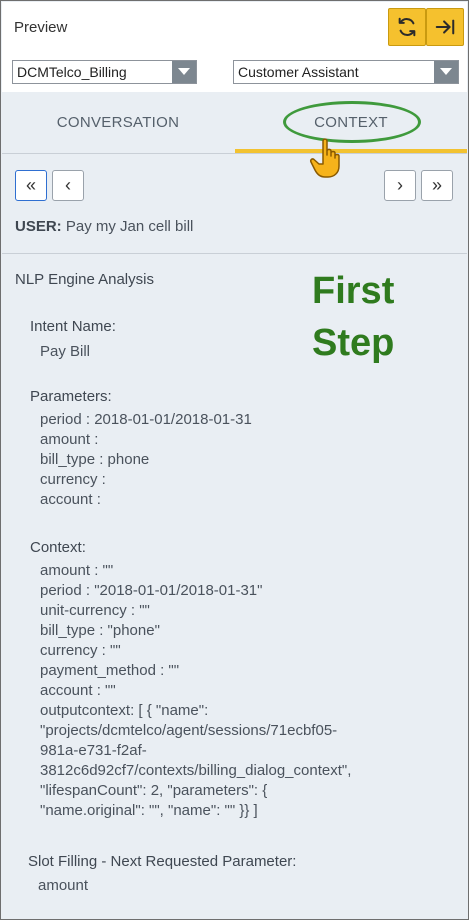 This screenshot has height=920, width=469. Describe the element at coordinates (71, 396) in the screenshot. I see `parameters-label: Parameters:` at that location.